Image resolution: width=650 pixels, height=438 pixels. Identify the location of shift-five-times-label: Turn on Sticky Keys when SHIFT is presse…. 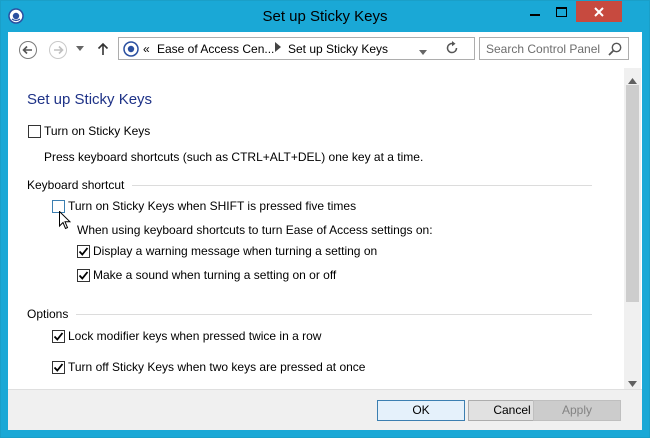
(212, 206).